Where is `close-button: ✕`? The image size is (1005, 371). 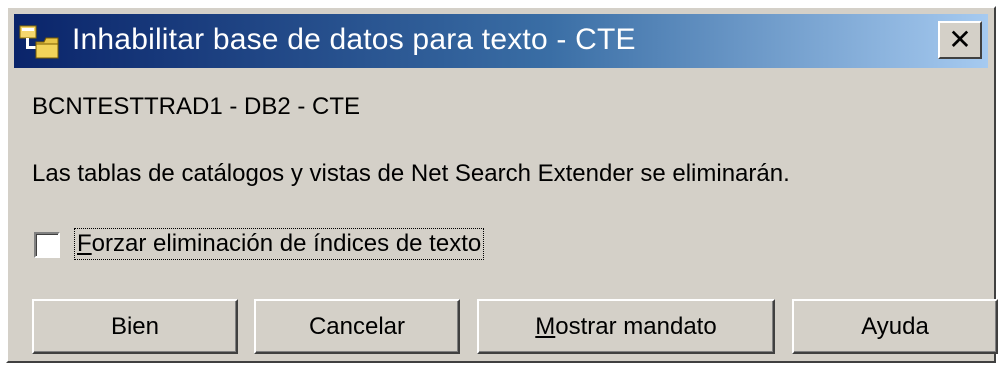
close-button: ✕ is located at coordinates (960, 40).